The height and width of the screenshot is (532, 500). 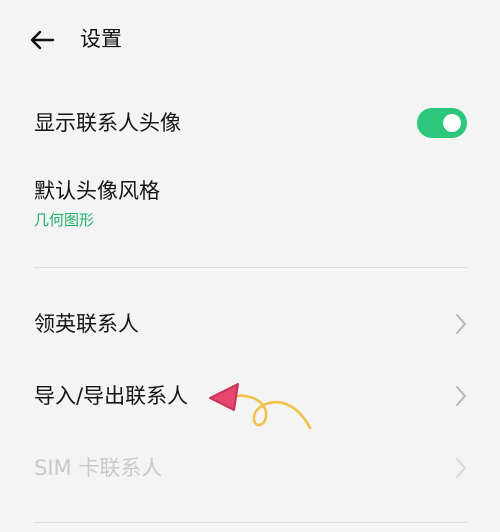 What do you see at coordinates (98, 468) in the screenshot?
I see `sim-contacts-label: SIM 卡联系人` at bounding box center [98, 468].